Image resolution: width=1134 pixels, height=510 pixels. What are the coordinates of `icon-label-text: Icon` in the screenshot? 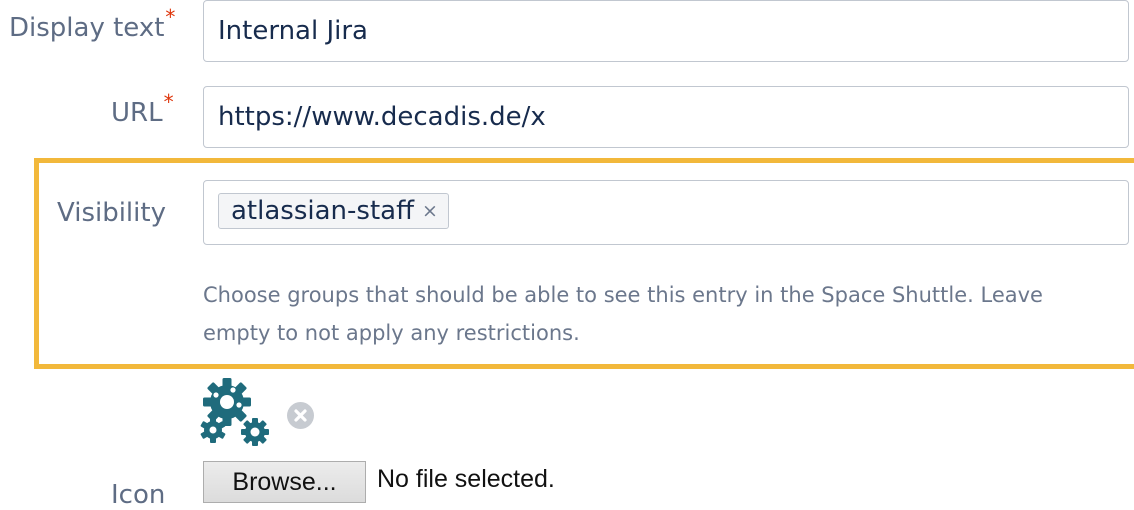 It's located at (138, 495).